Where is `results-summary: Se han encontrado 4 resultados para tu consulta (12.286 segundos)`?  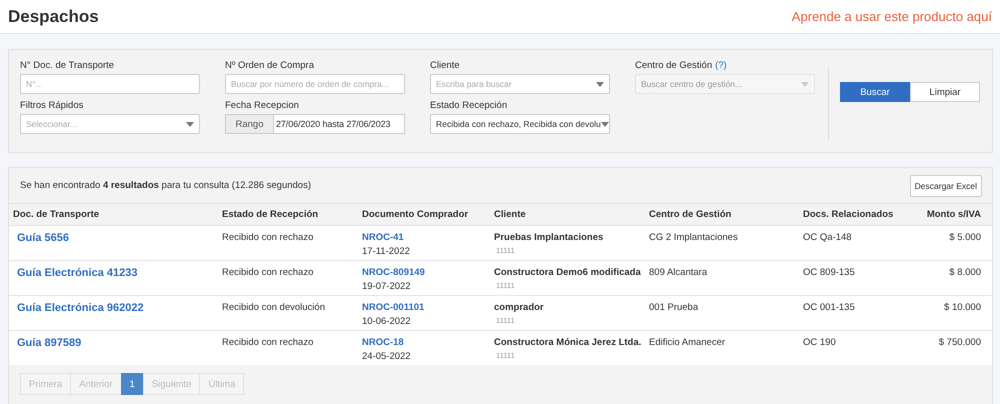 results-summary: Se han encontrado 4 resultados para tu consulta (12.286 segundos) is located at coordinates (166, 185).